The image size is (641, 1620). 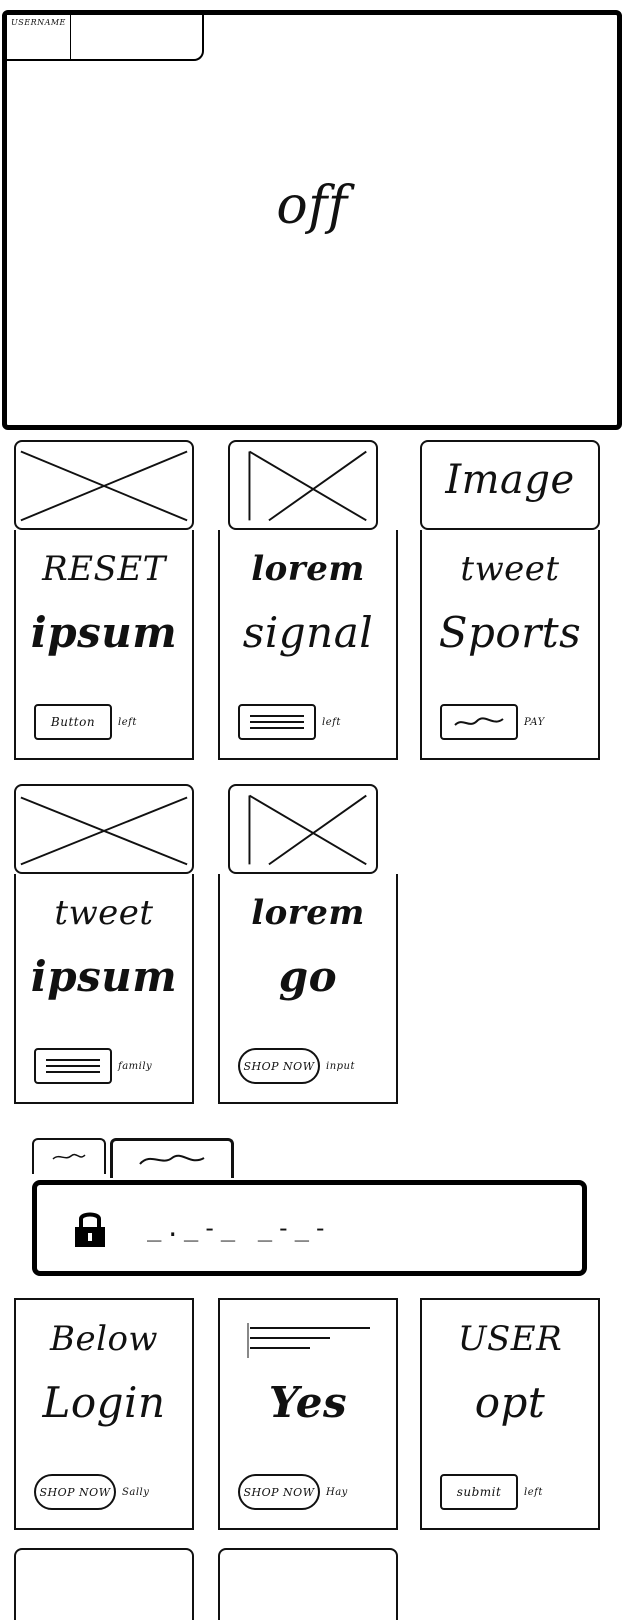 I want to click on card-2-line2: signal, so click(x=308, y=632).